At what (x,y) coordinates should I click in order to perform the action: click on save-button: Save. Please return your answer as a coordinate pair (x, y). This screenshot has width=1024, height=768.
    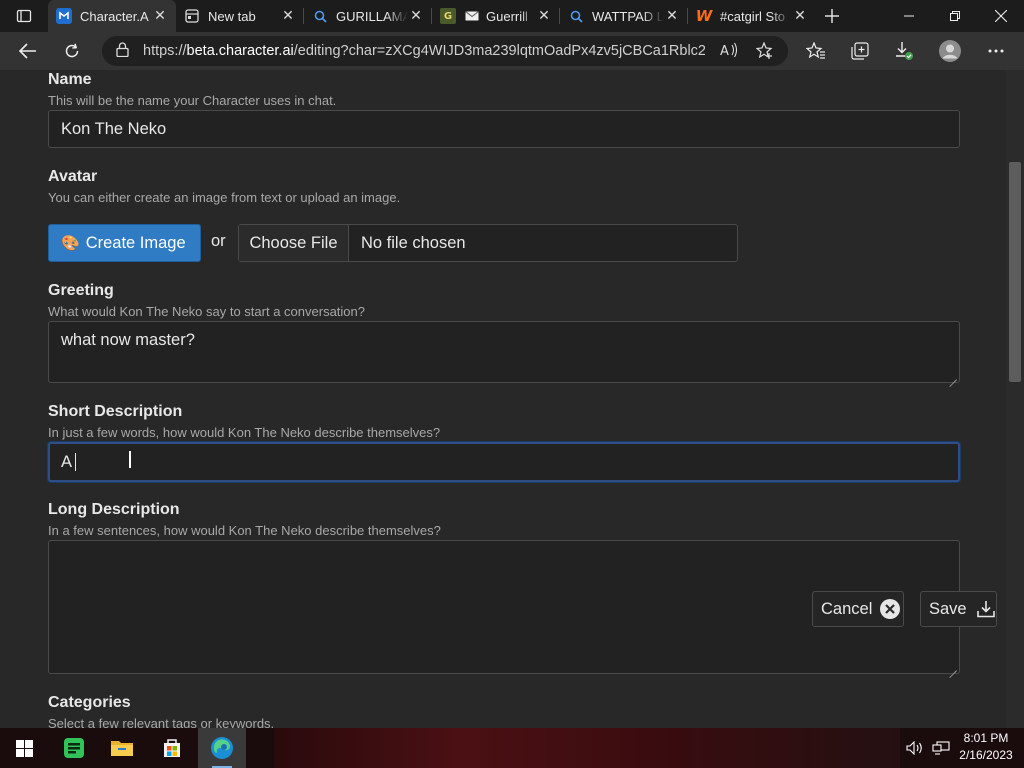
    Looking at the image, I should click on (958, 609).